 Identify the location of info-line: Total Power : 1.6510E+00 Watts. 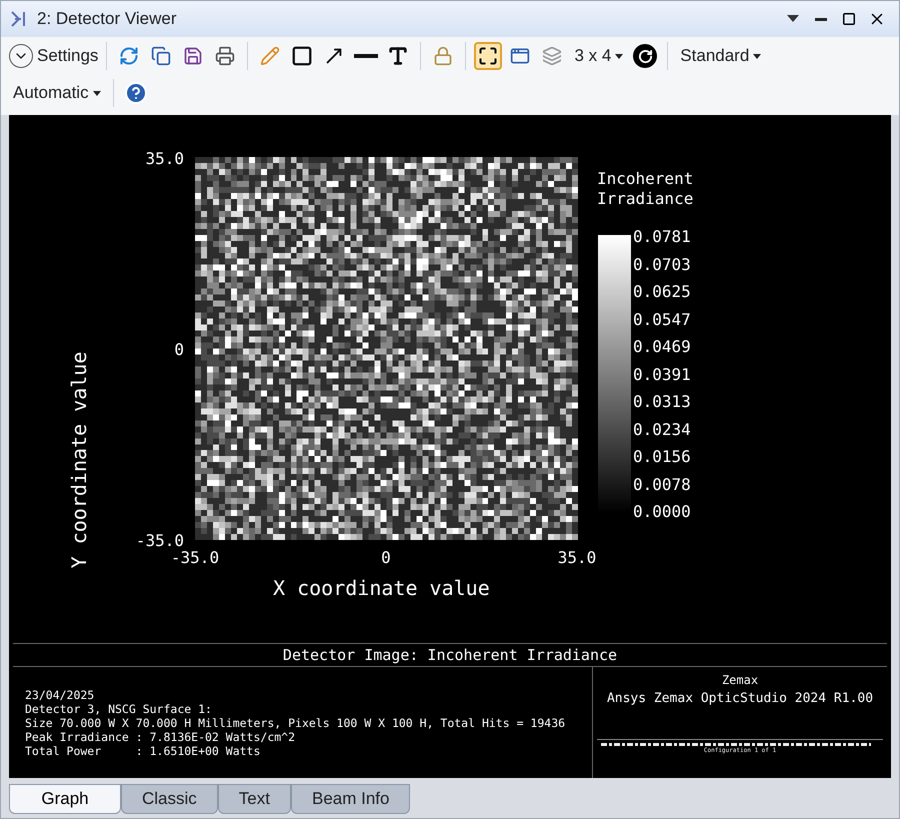
(143, 751).